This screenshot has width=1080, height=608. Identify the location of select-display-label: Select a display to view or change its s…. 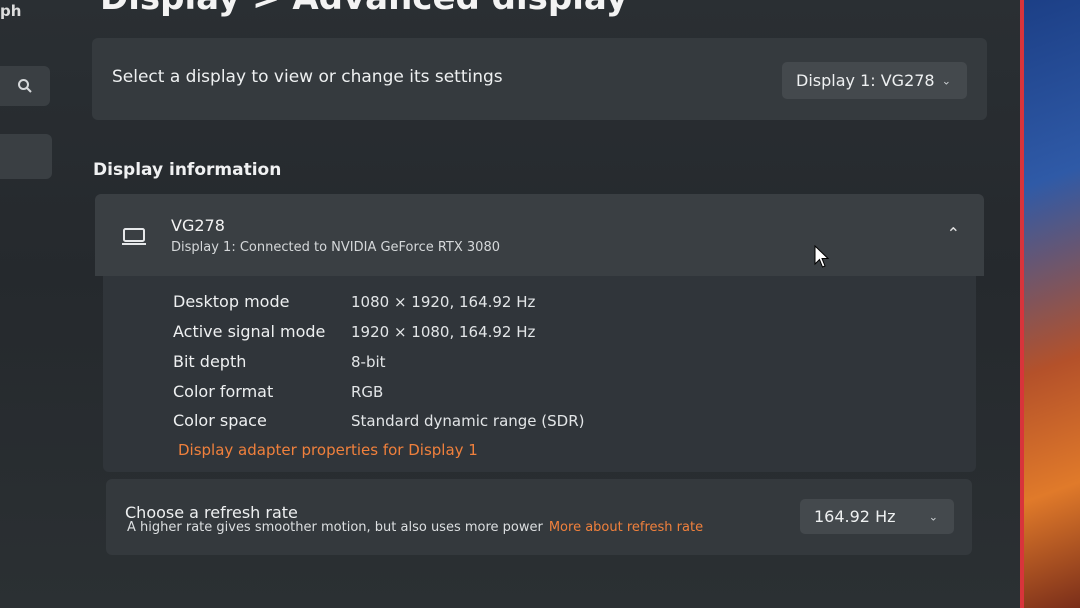
(307, 77).